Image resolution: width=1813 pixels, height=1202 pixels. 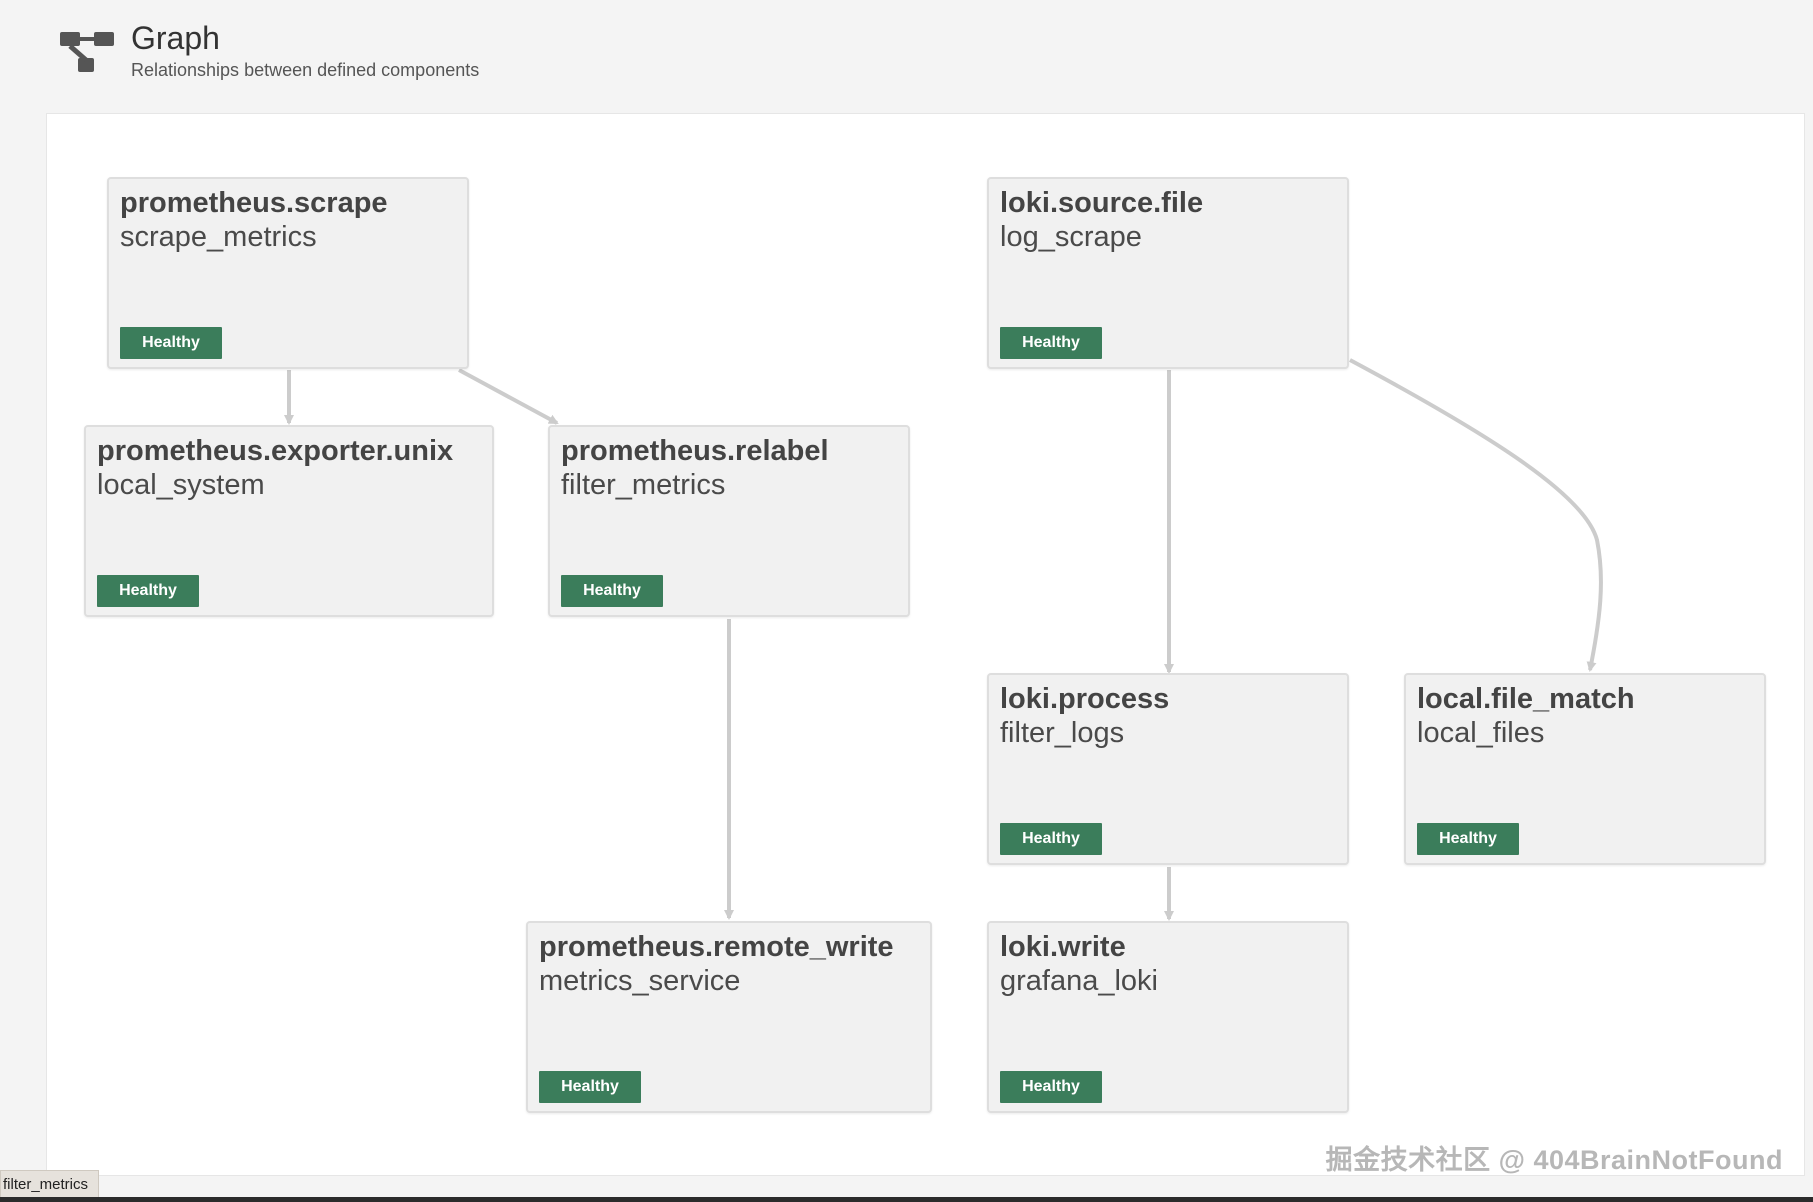 What do you see at coordinates (1102, 203) in the screenshot?
I see `node-type: loki.source.file` at bounding box center [1102, 203].